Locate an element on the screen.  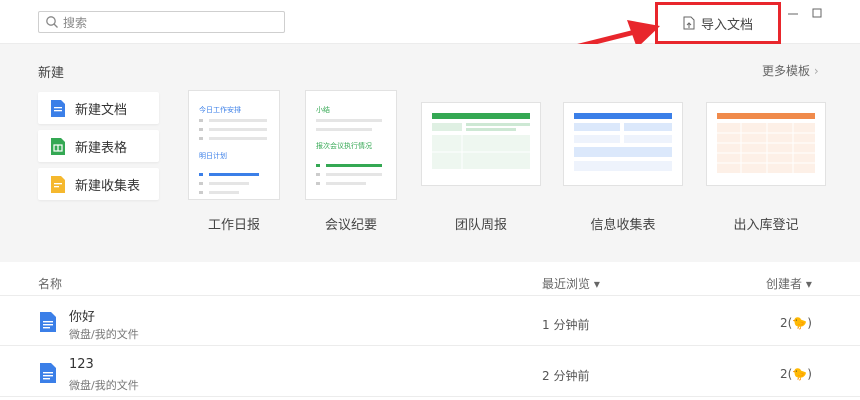
template-label: 信息收集表 is located at coordinates (623, 225).